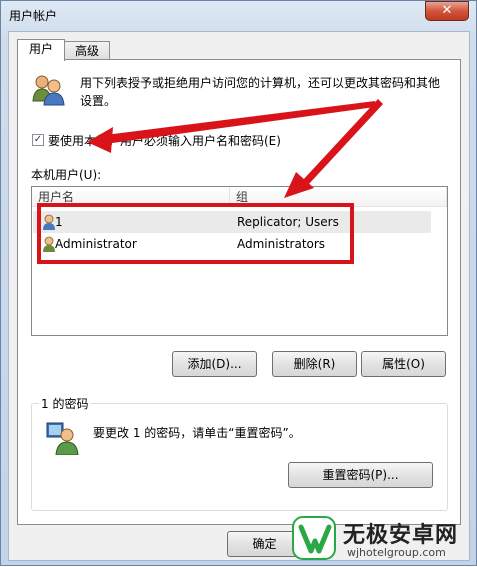  I want to click on brand-name: 无极安卓网, so click(401, 535).